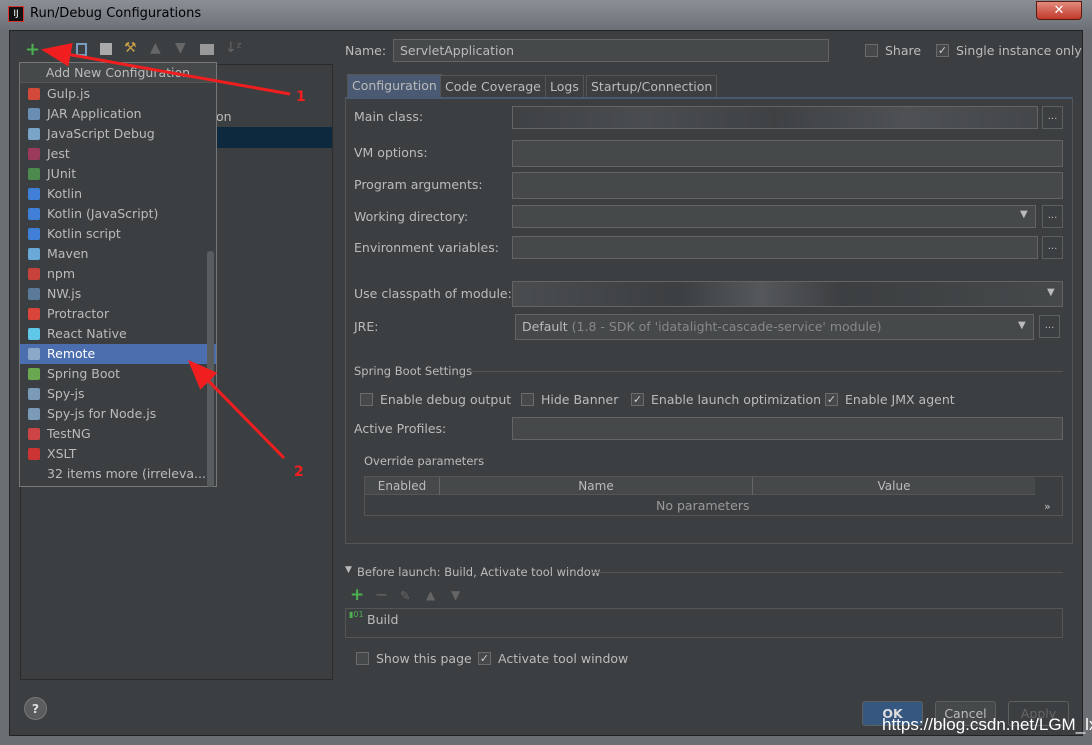  Describe the element at coordinates (173, 261) in the screenshot. I see `annotation-overlay: 1 2` at that location.